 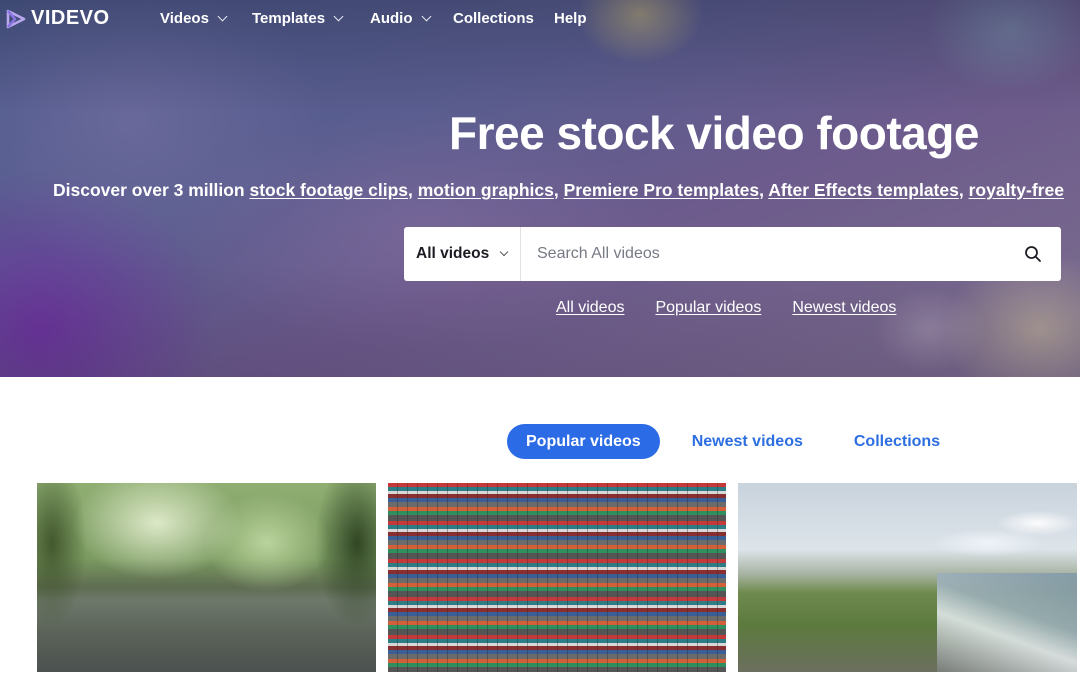 I want to click on link-royalty-free: royalty-free, so click(x=1016, y=190).